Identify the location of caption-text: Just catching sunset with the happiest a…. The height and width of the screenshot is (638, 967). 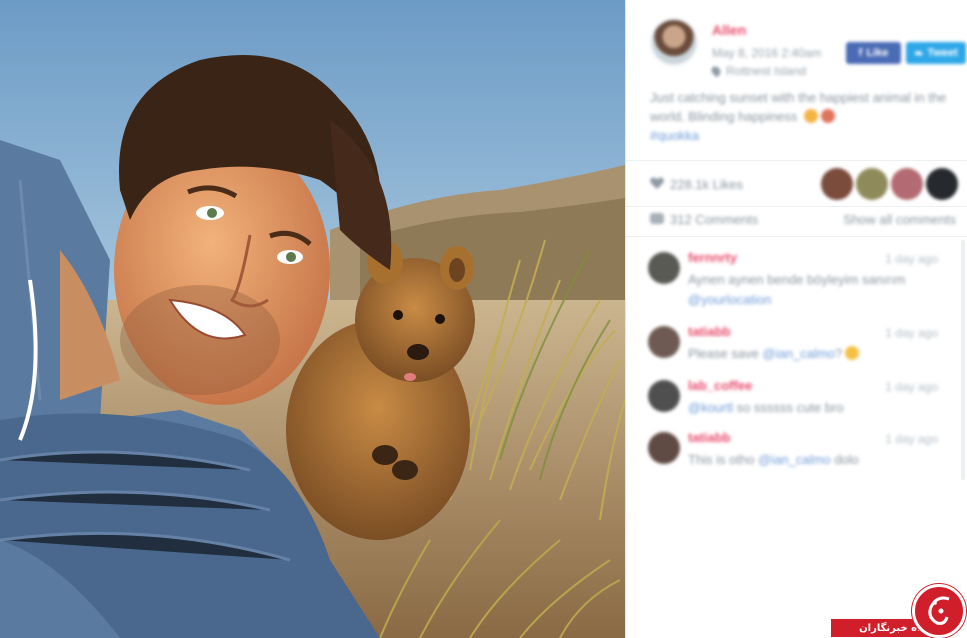
(798, 107).